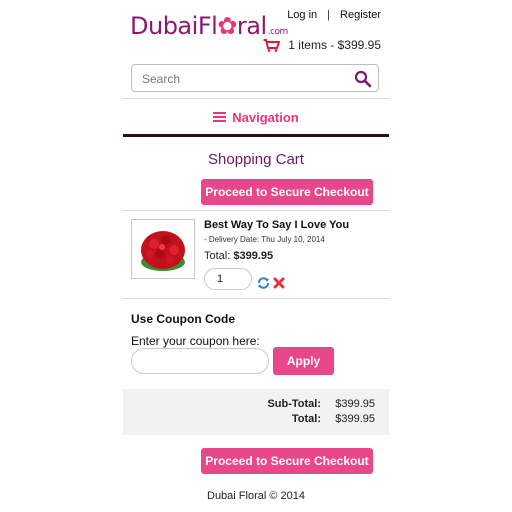  What do you see at coordinates (256, 412) in the screenshot?
I see `totals-panel: Sub-Total: $399.95 Total: $399.95` at bounding box center [256, 412].